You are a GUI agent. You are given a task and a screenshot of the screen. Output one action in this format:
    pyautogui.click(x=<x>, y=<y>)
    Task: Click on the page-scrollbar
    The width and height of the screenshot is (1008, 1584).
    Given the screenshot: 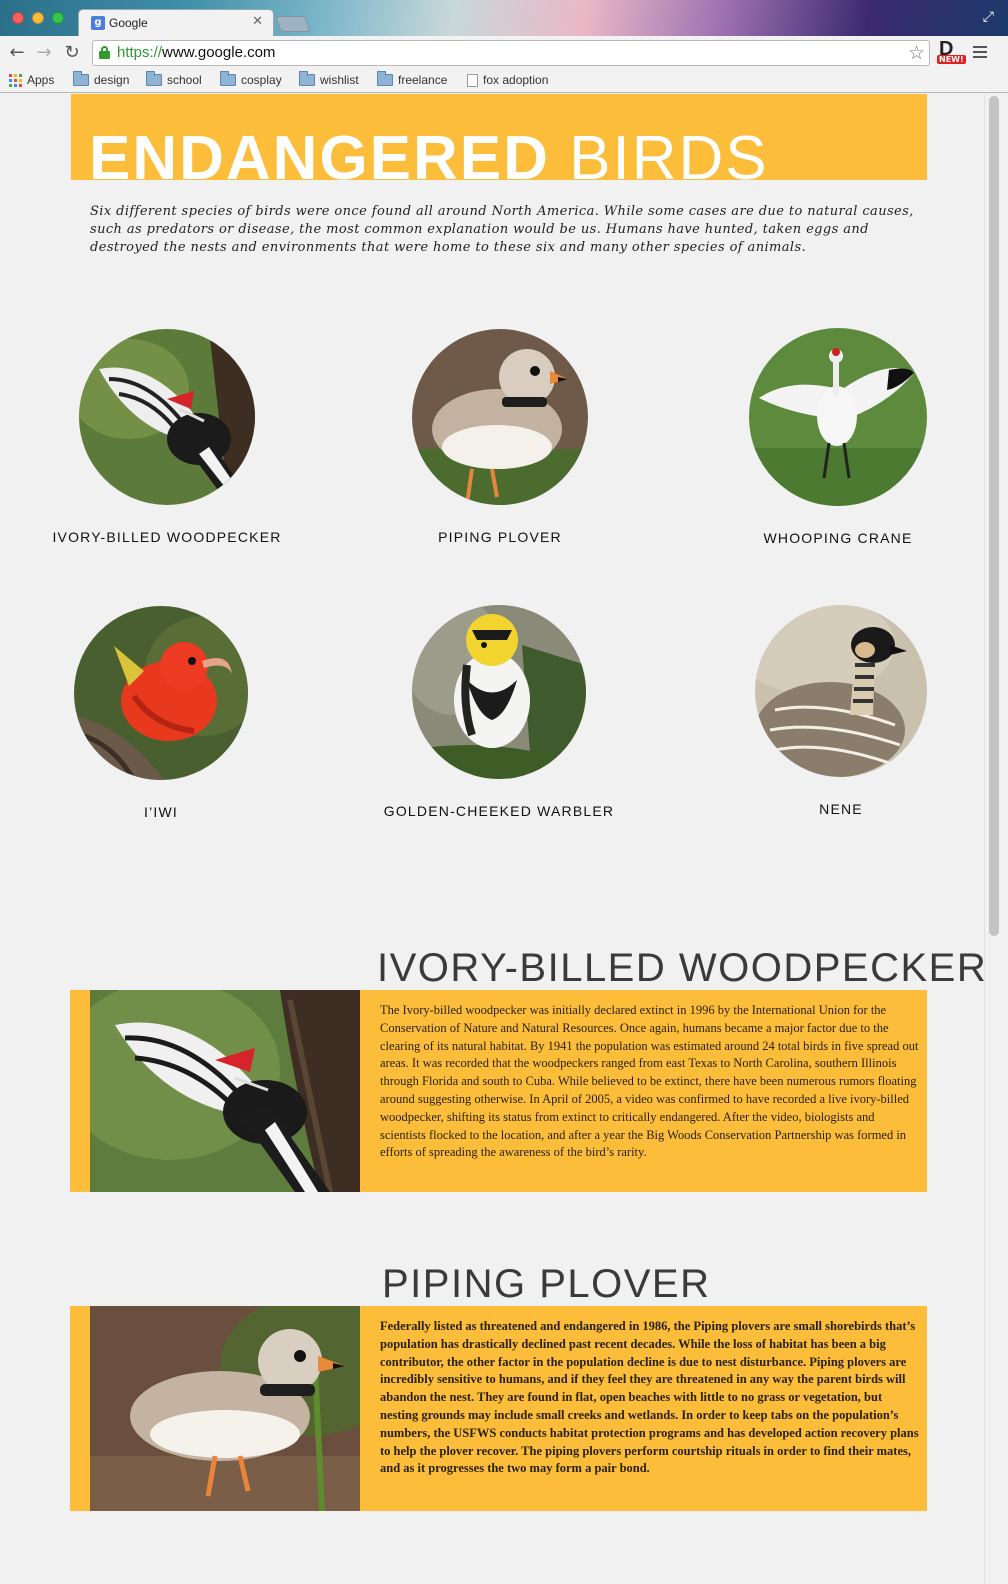 What is the action you would take?
    pyautogui.click(x=996, y=839)
    